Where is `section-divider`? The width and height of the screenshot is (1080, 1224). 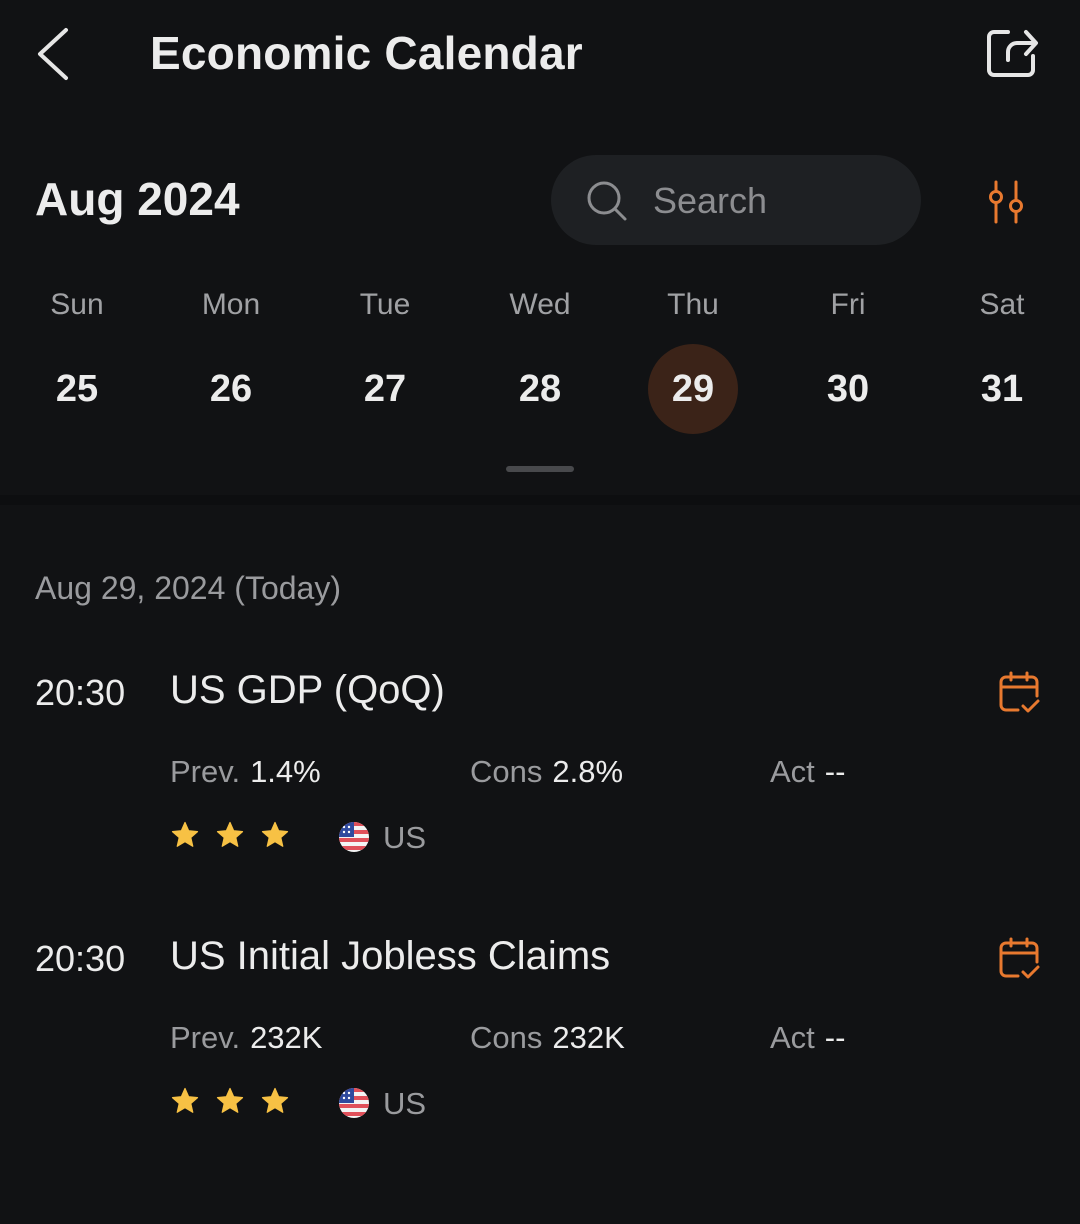 section-divider is located at coordinates (540, 500).